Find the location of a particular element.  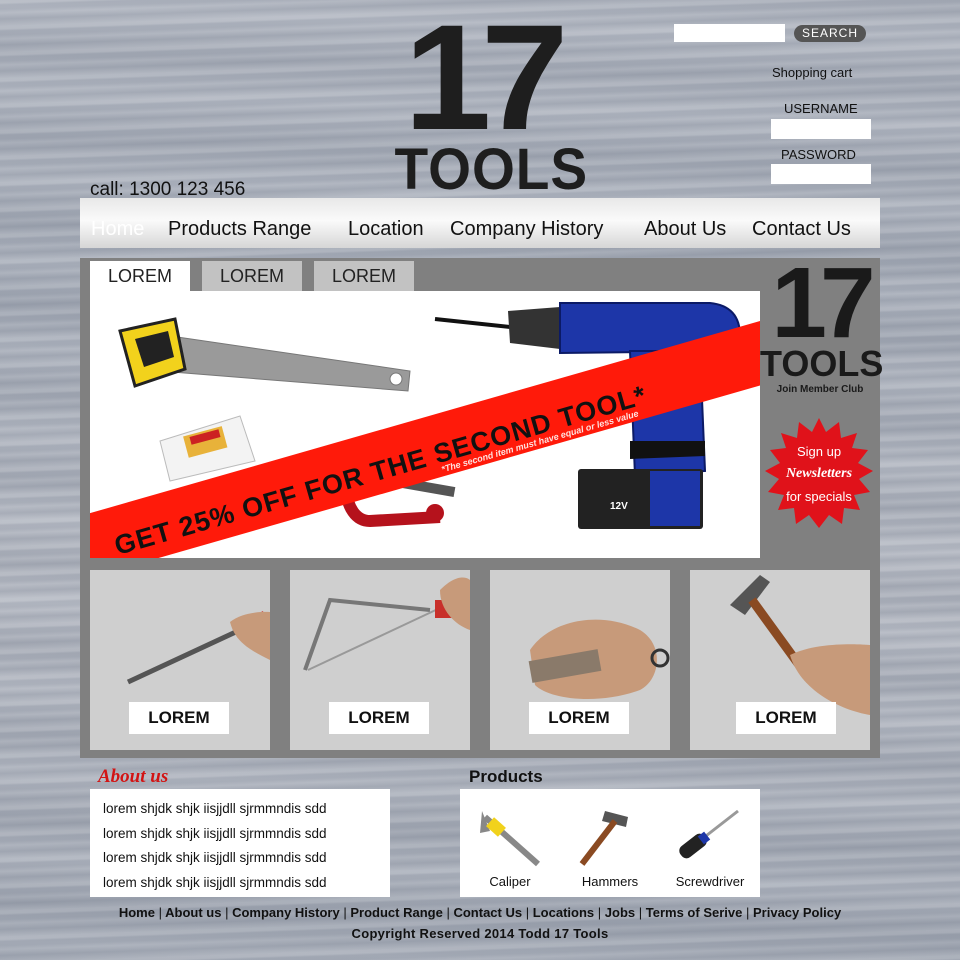

footer-link-product-range: Product Range is located at coordinates (396, 912).